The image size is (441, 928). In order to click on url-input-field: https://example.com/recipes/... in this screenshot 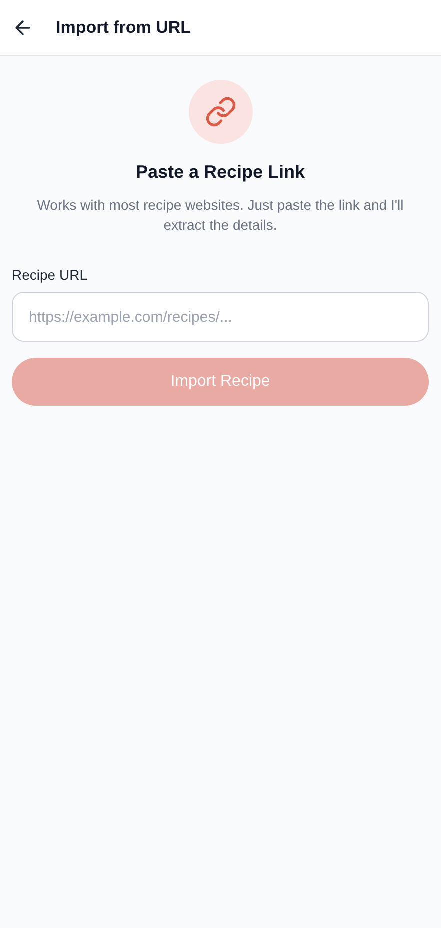, I will do `click(220, 317)`.